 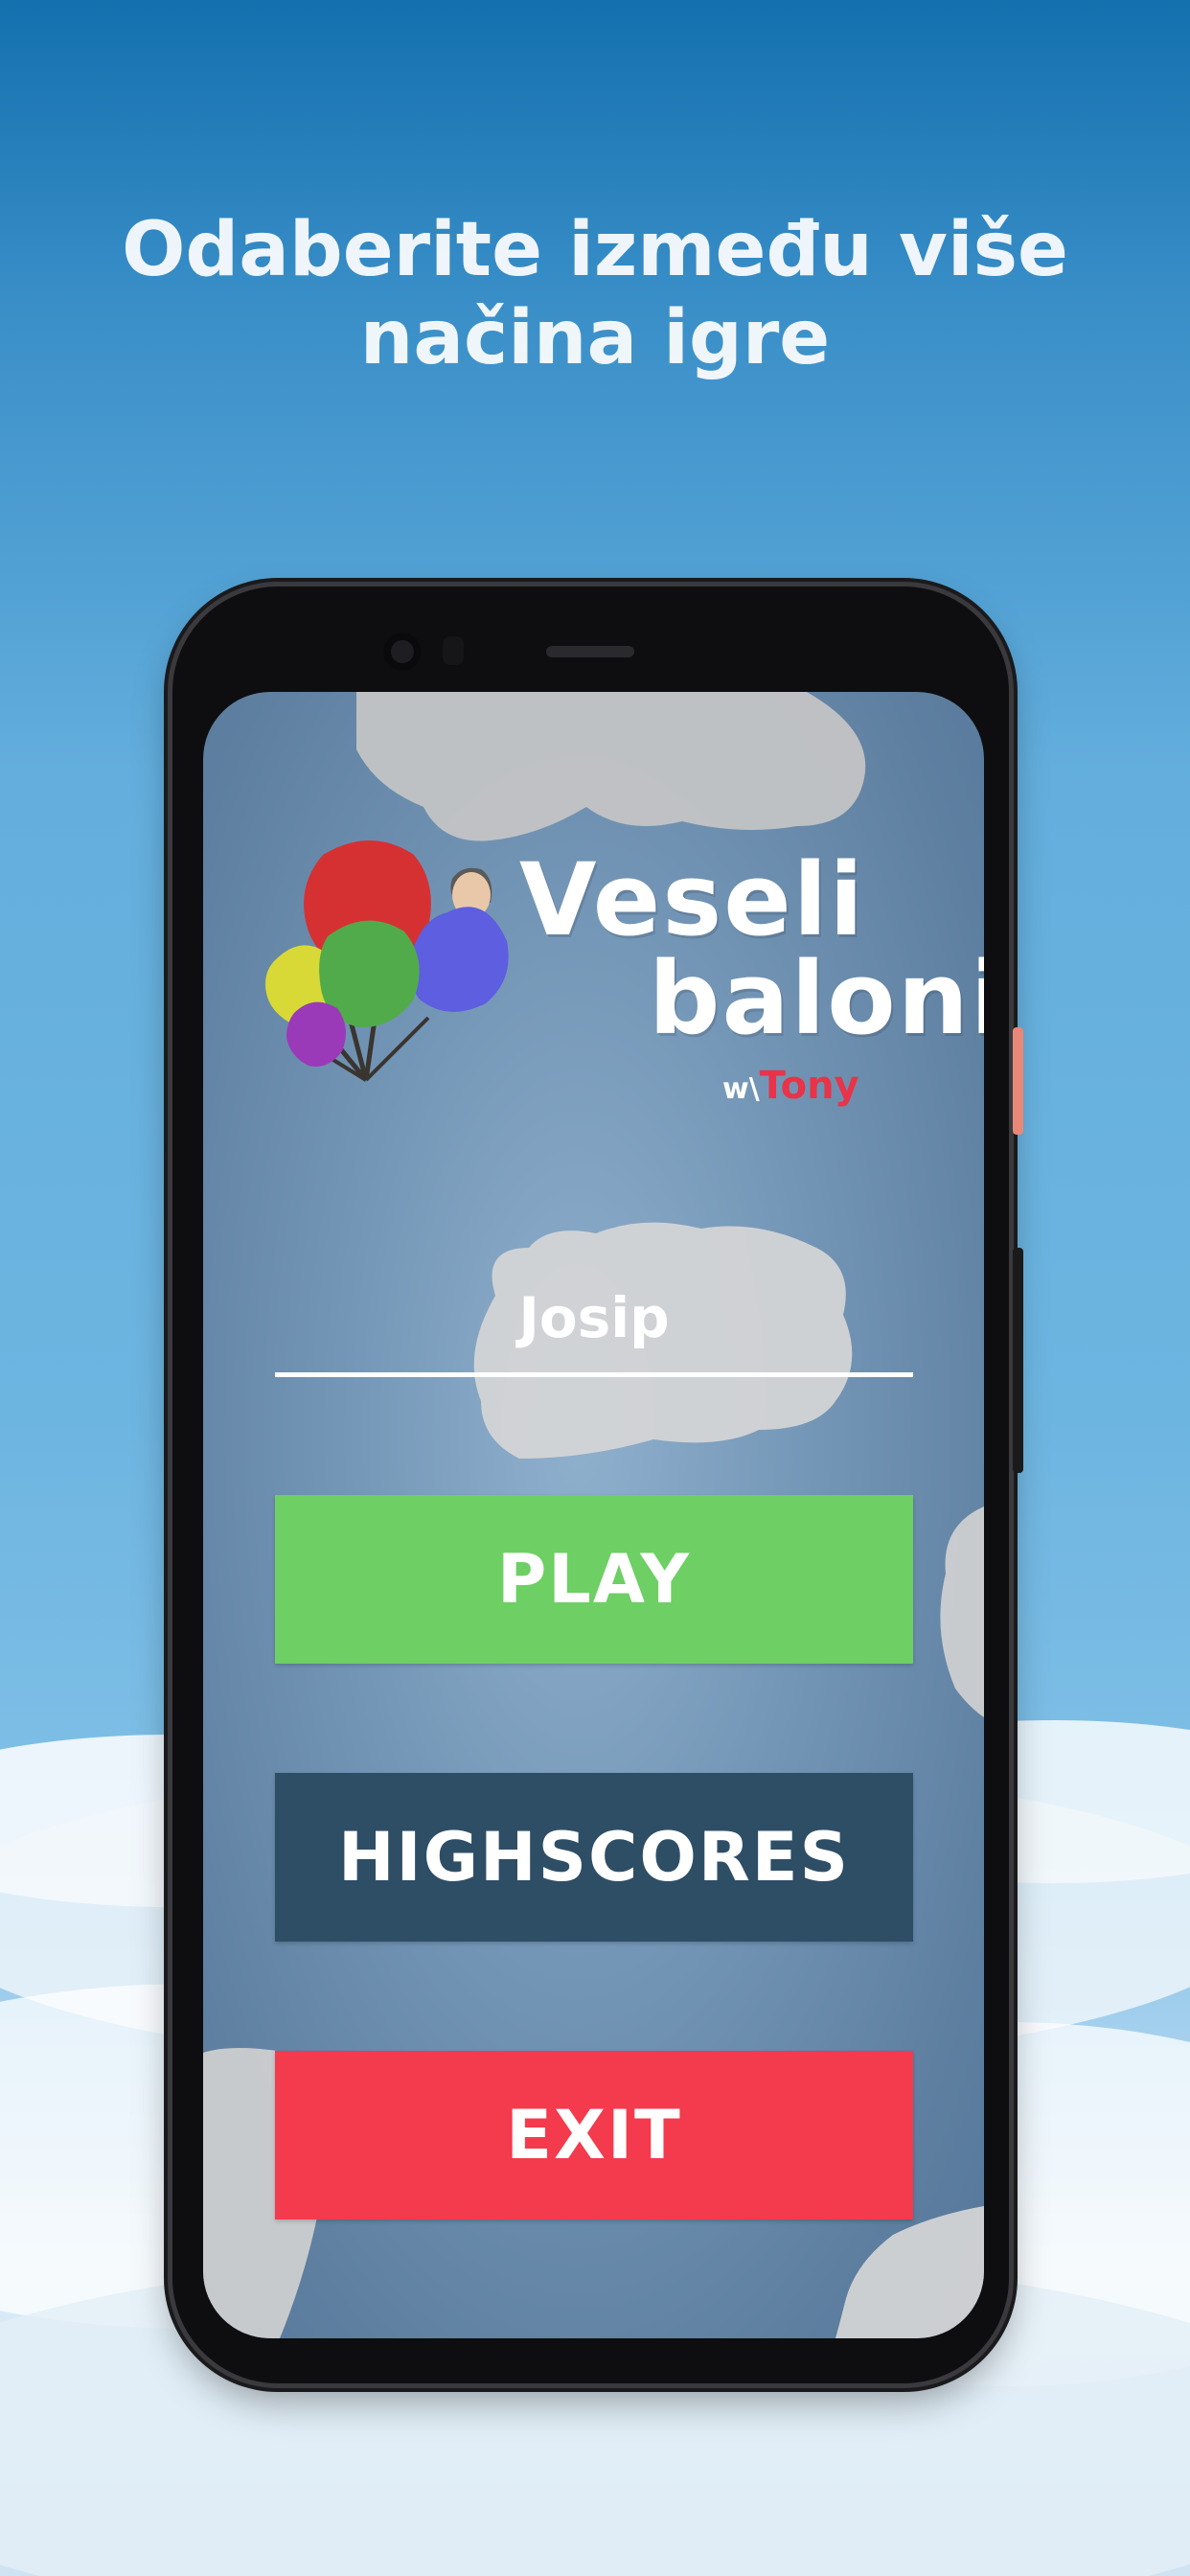 I want to click on exit-button: EXIT, so click(x=594, y=2135).